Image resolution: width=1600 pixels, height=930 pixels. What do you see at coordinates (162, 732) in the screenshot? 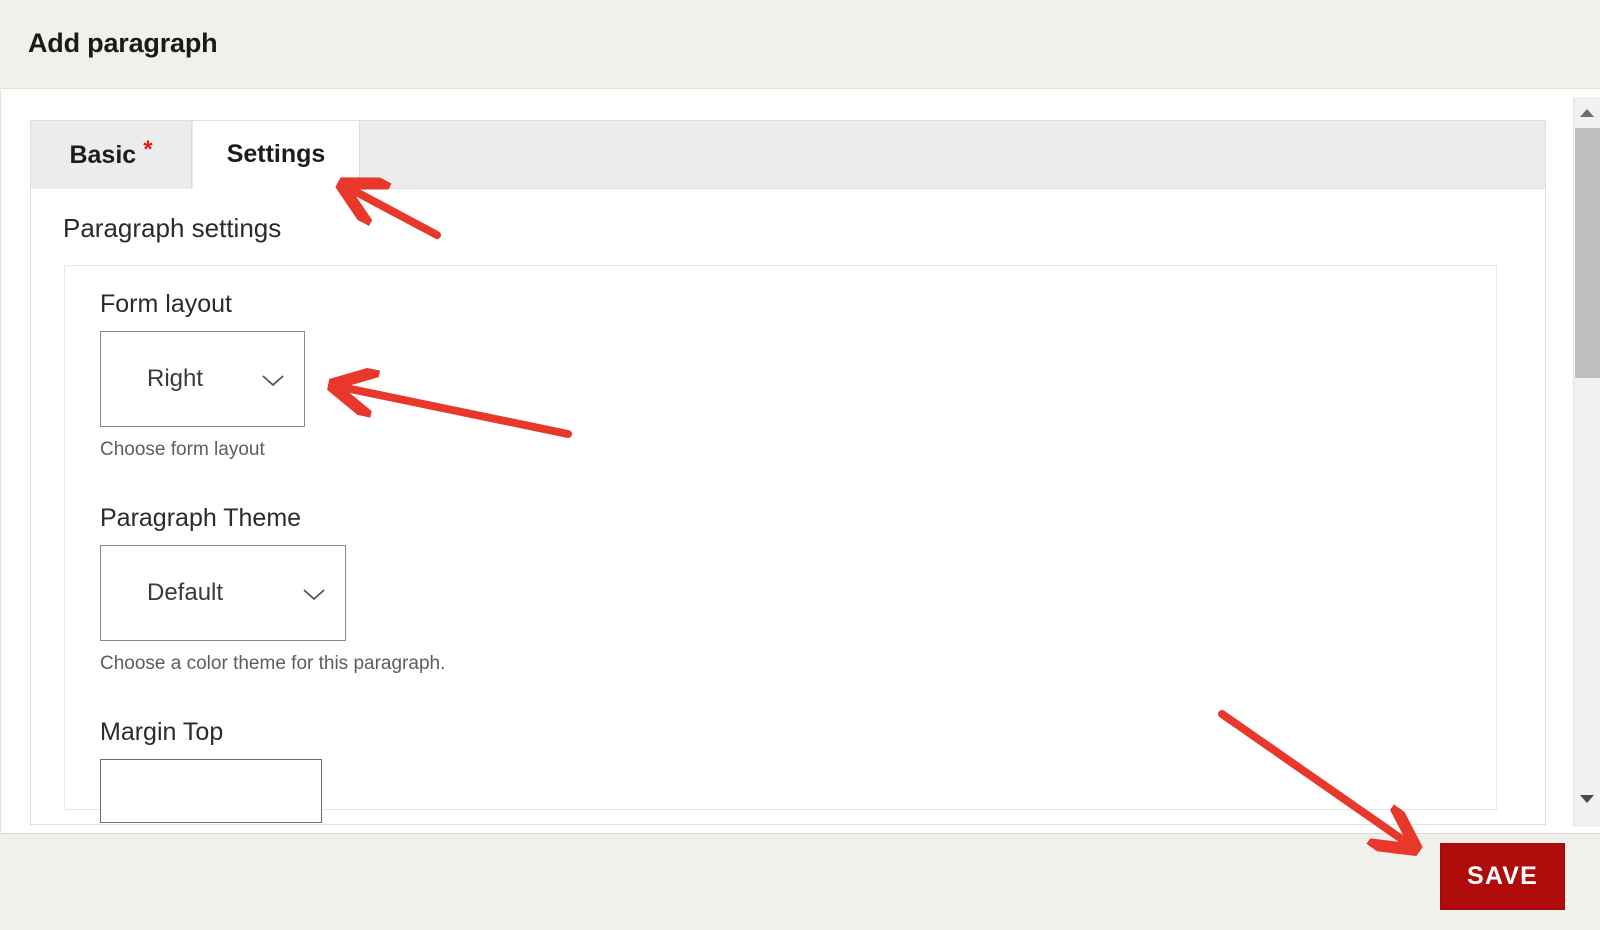
I see `field-label-margin-top: Margin Top` at bounding box center [162, 732].